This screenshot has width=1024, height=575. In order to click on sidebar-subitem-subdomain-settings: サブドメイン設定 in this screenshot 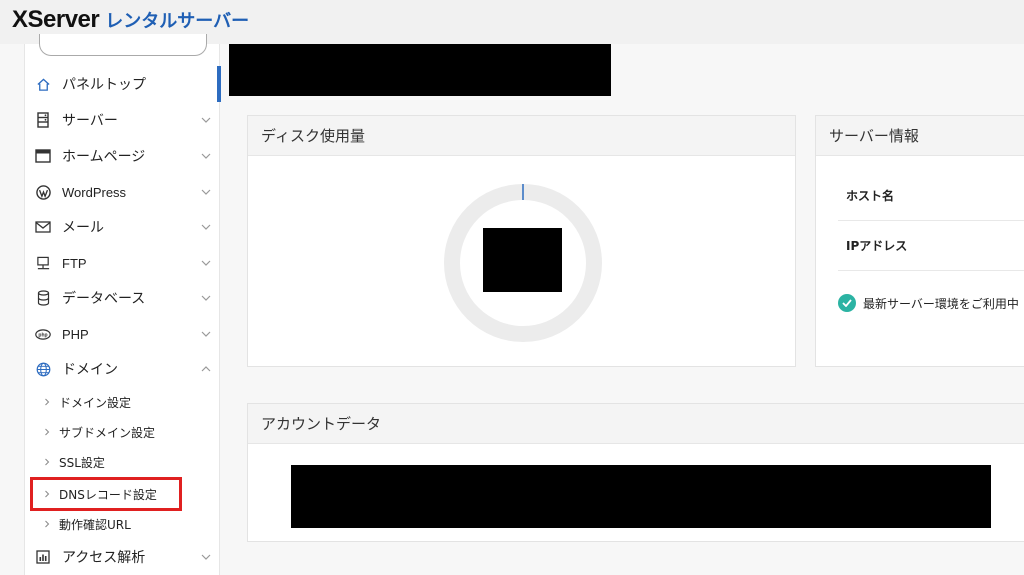, I will do `click(128, 432)`.